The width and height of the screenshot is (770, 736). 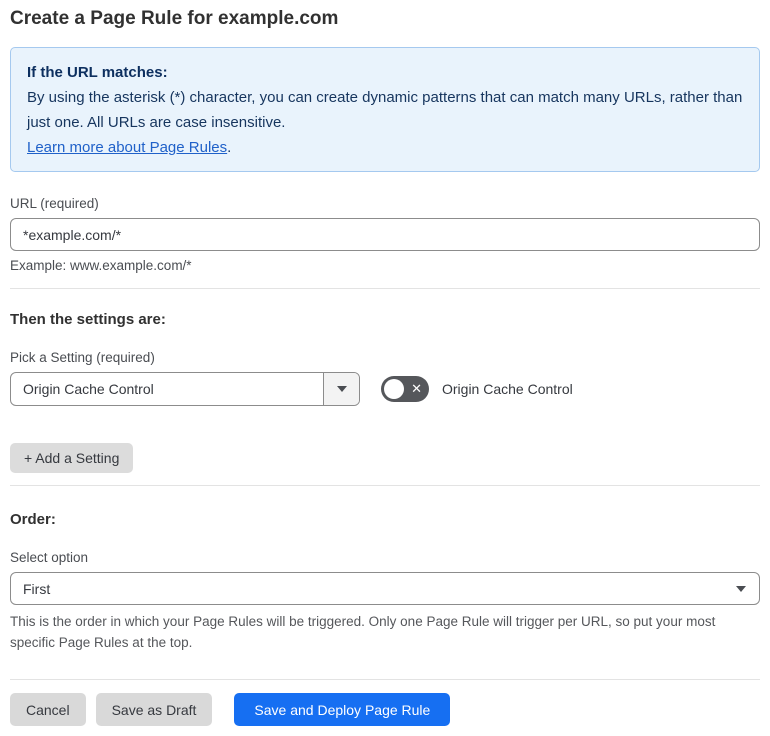 I want to click on link-period: ., so click(x=229, y=147).